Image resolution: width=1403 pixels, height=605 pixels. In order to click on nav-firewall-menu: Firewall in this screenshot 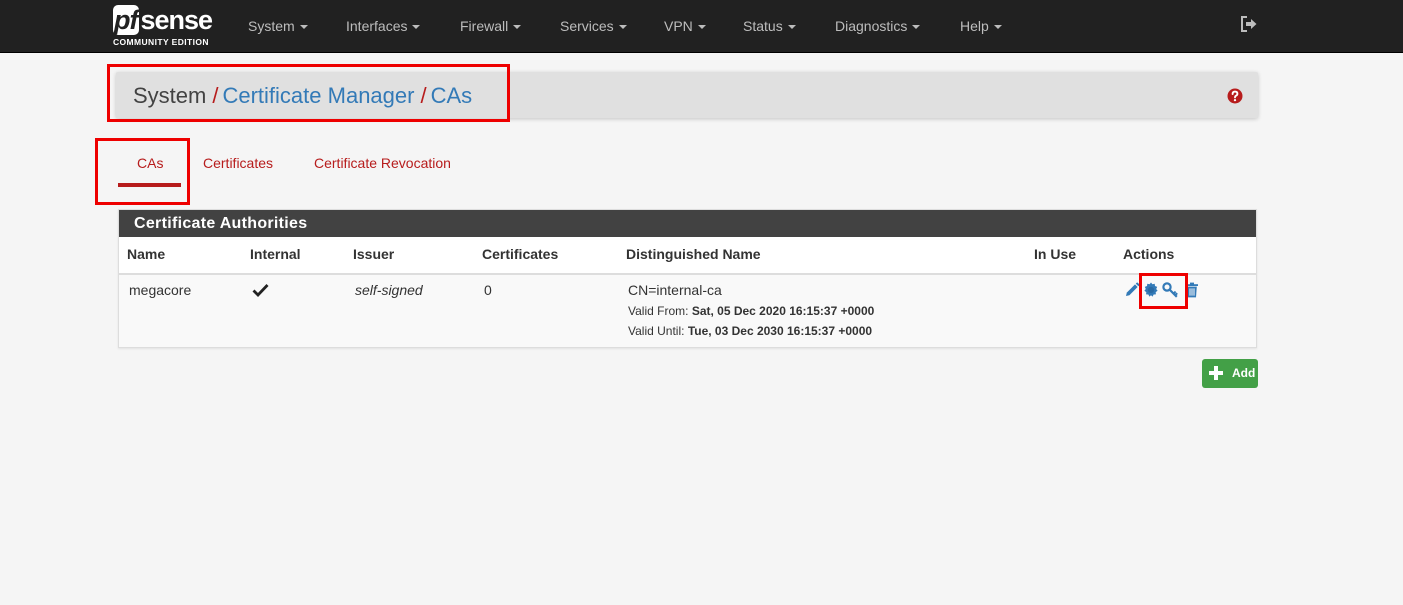, I will do `click(491, 26)`.